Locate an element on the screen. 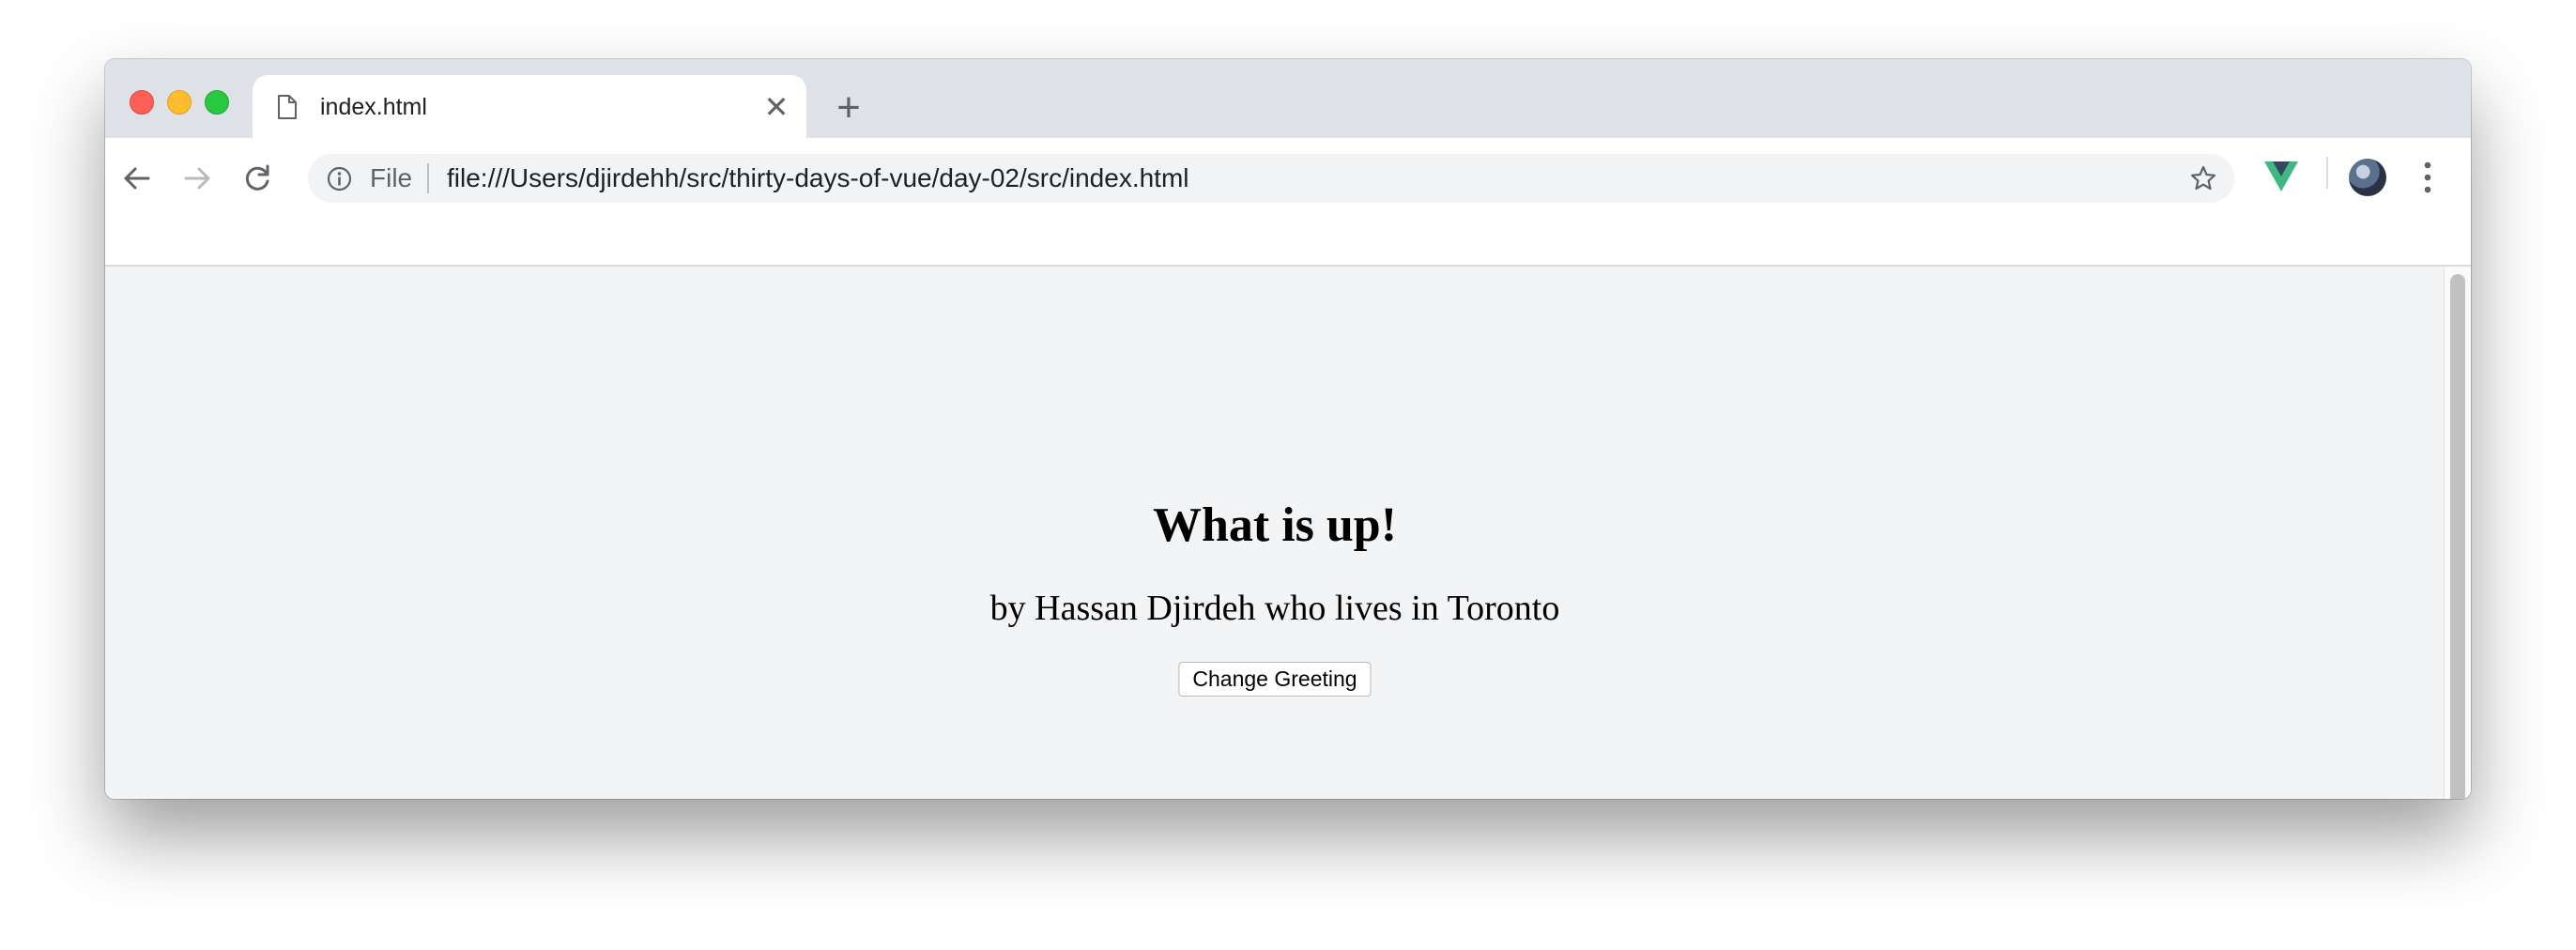 This screenshot has height=950, width=2576. profile-avatar is located at coordinates (2367, 178).